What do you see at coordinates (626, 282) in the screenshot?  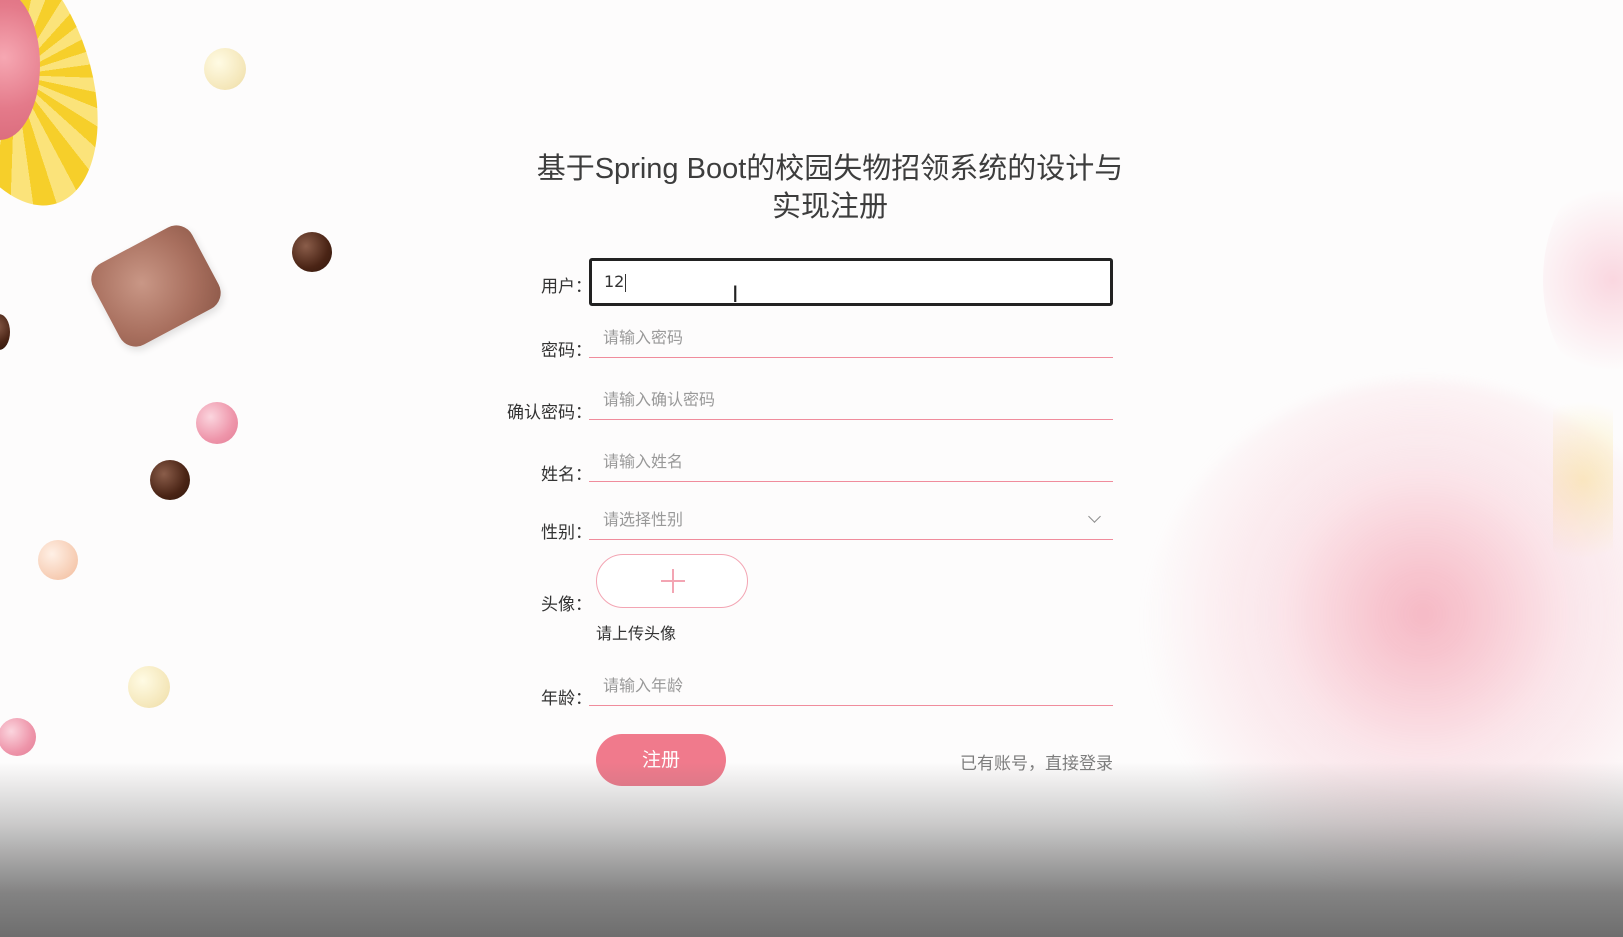 I see `text-caret` at bounding box center [626, 282].